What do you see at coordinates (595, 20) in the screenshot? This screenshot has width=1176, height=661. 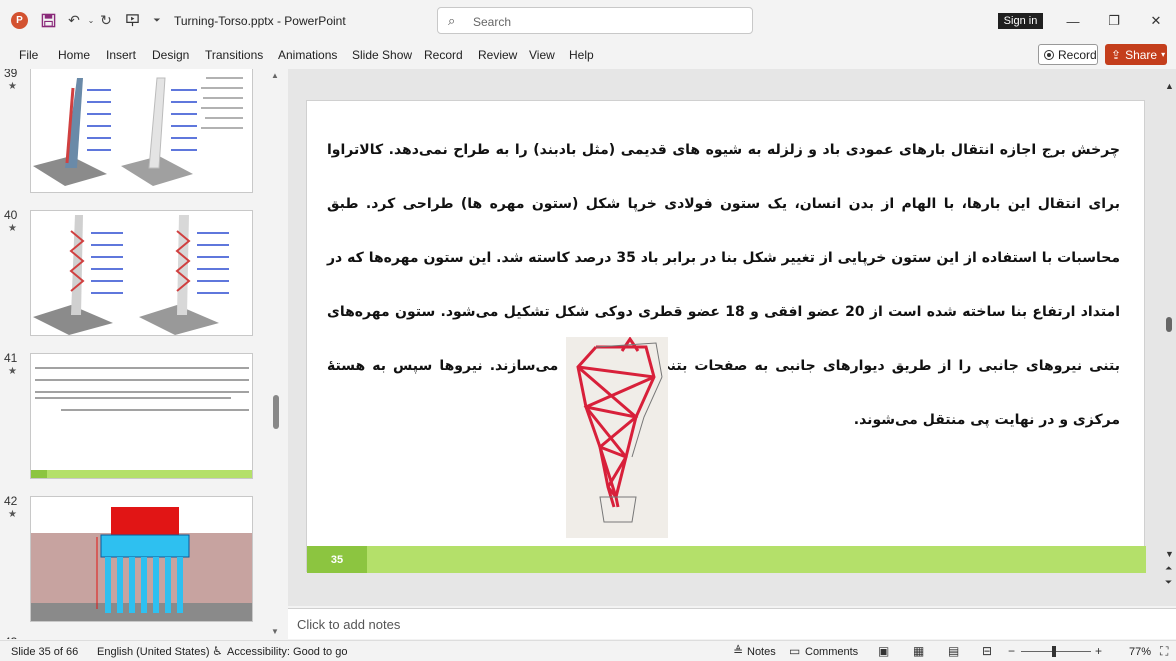 I see `search-input: ⌕ Search` at bounding box center [595, 20].